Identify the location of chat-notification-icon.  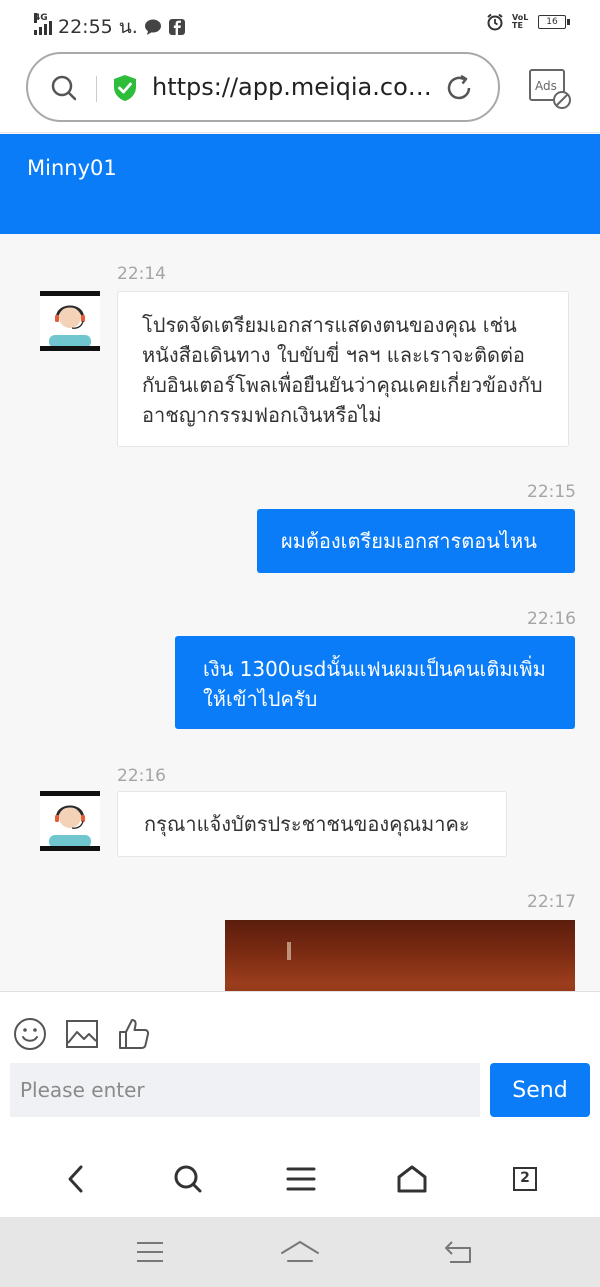
(152, 27).